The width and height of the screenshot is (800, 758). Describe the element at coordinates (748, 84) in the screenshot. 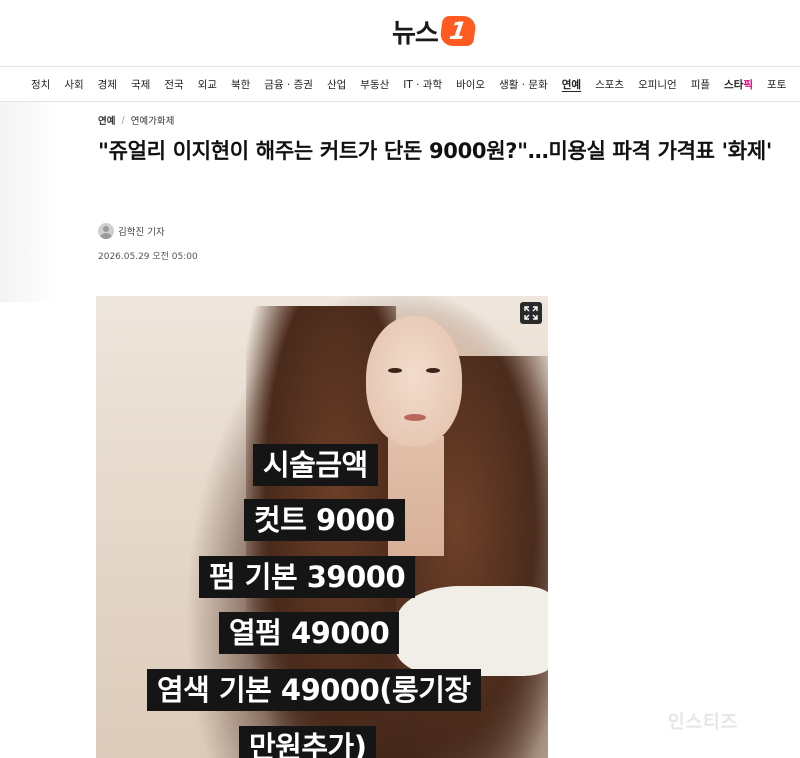

I see `star-pick-suffix: 픽` at that location.